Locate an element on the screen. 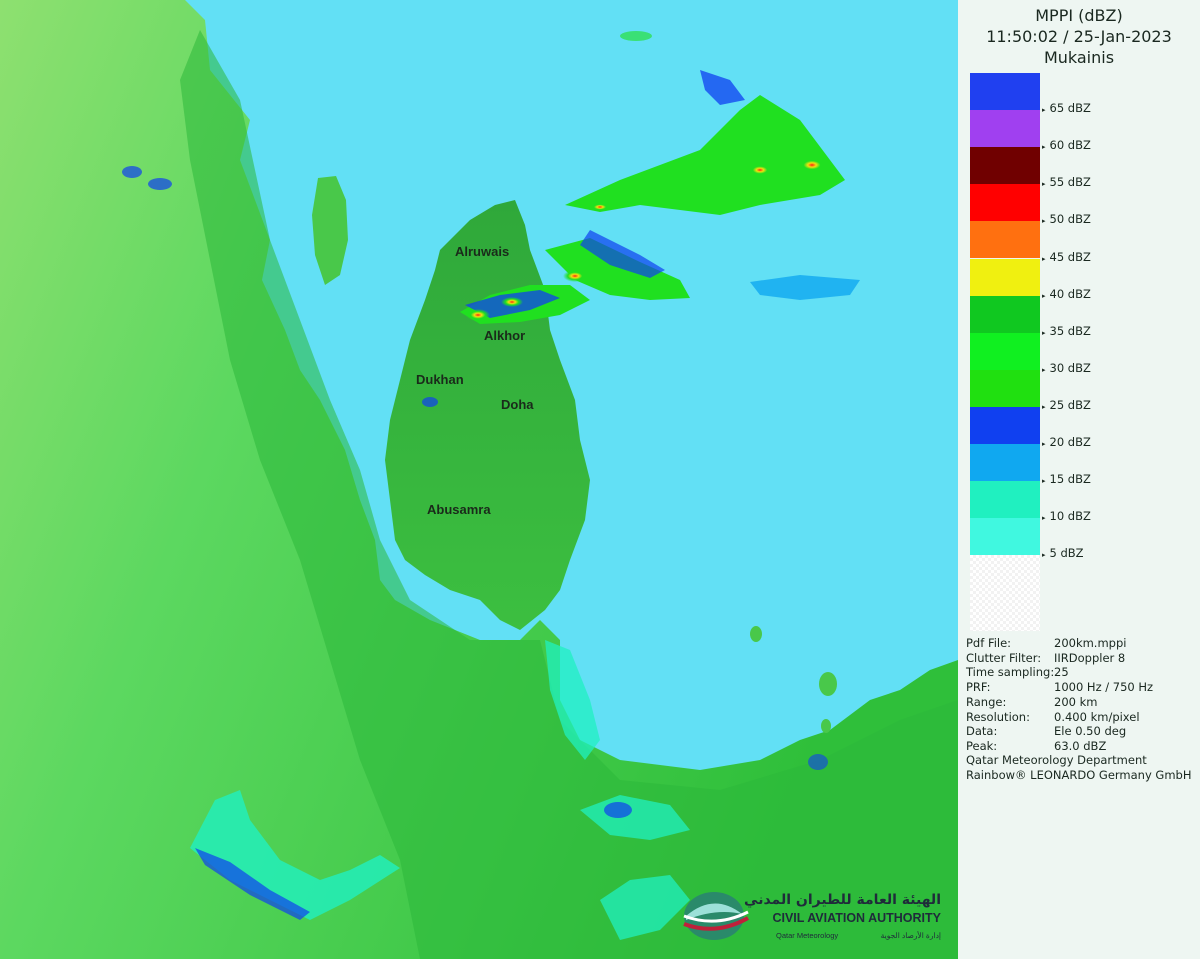  legend-label: ▸ 45 dBZ is located at coordinates (1066, 257).